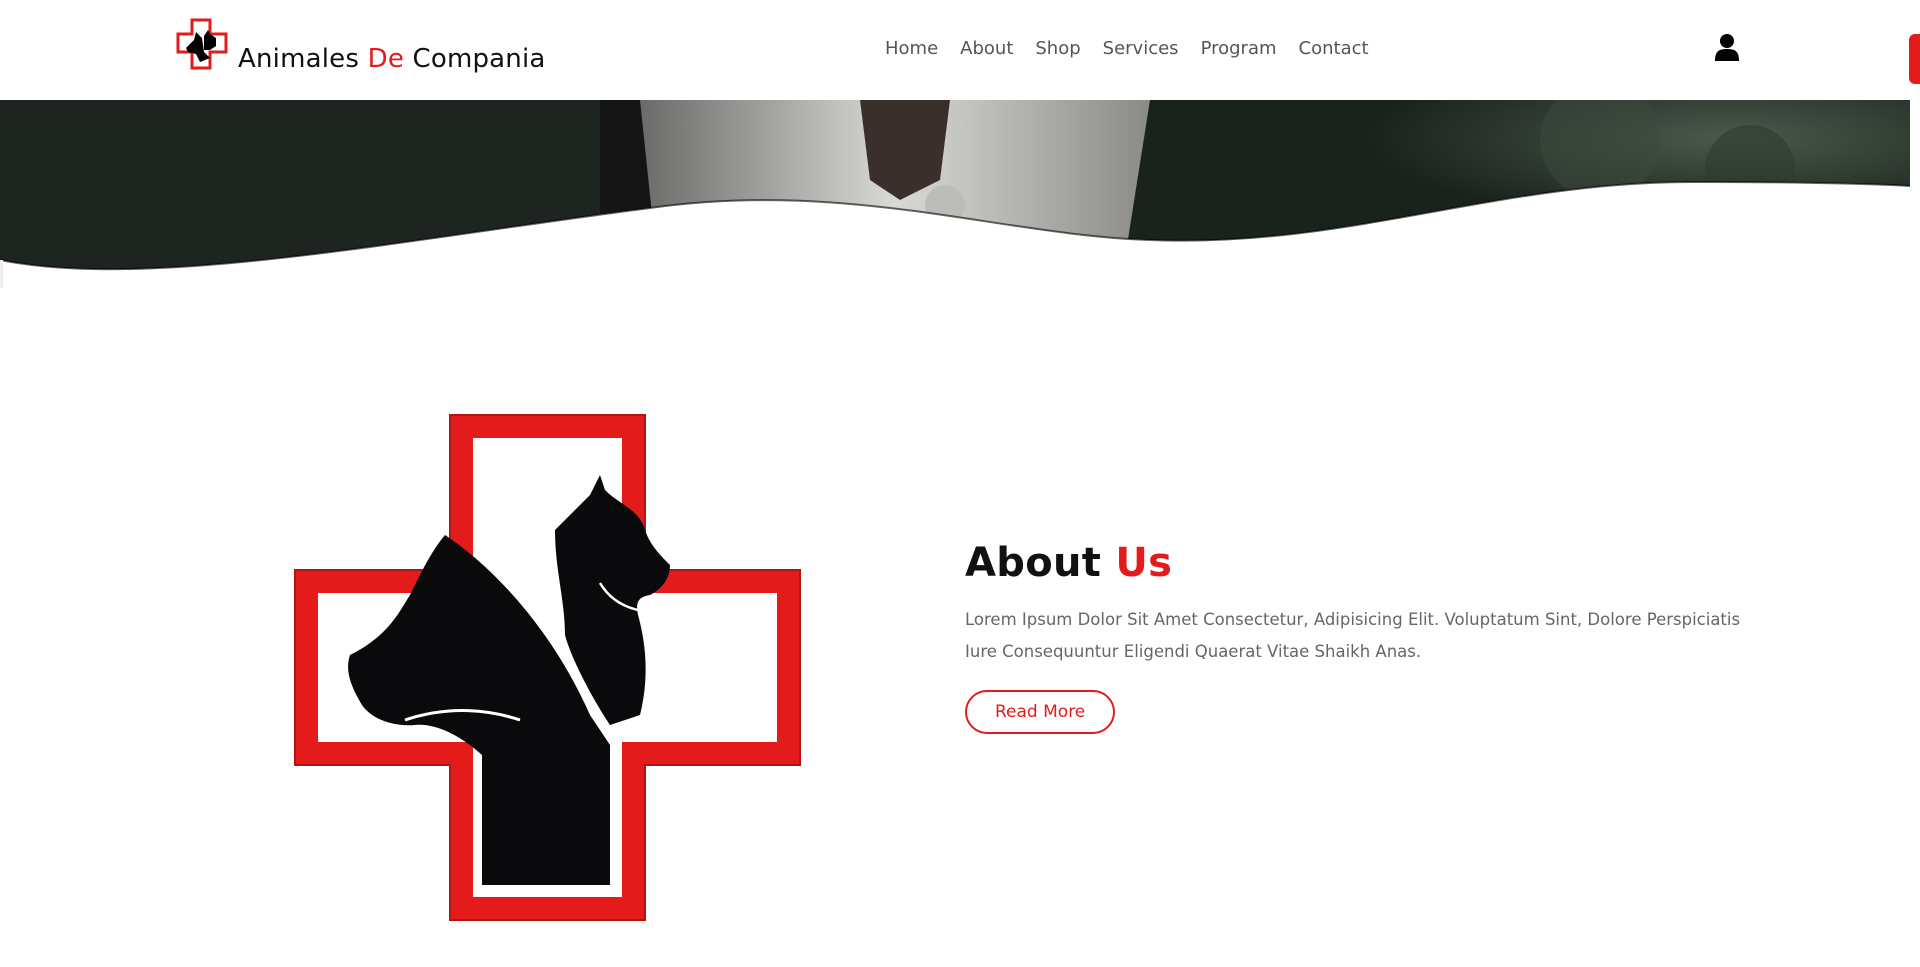 The height and width of the screenshot is (967, 1920). I want to click on nav-services: Services, so click(1141, 48).